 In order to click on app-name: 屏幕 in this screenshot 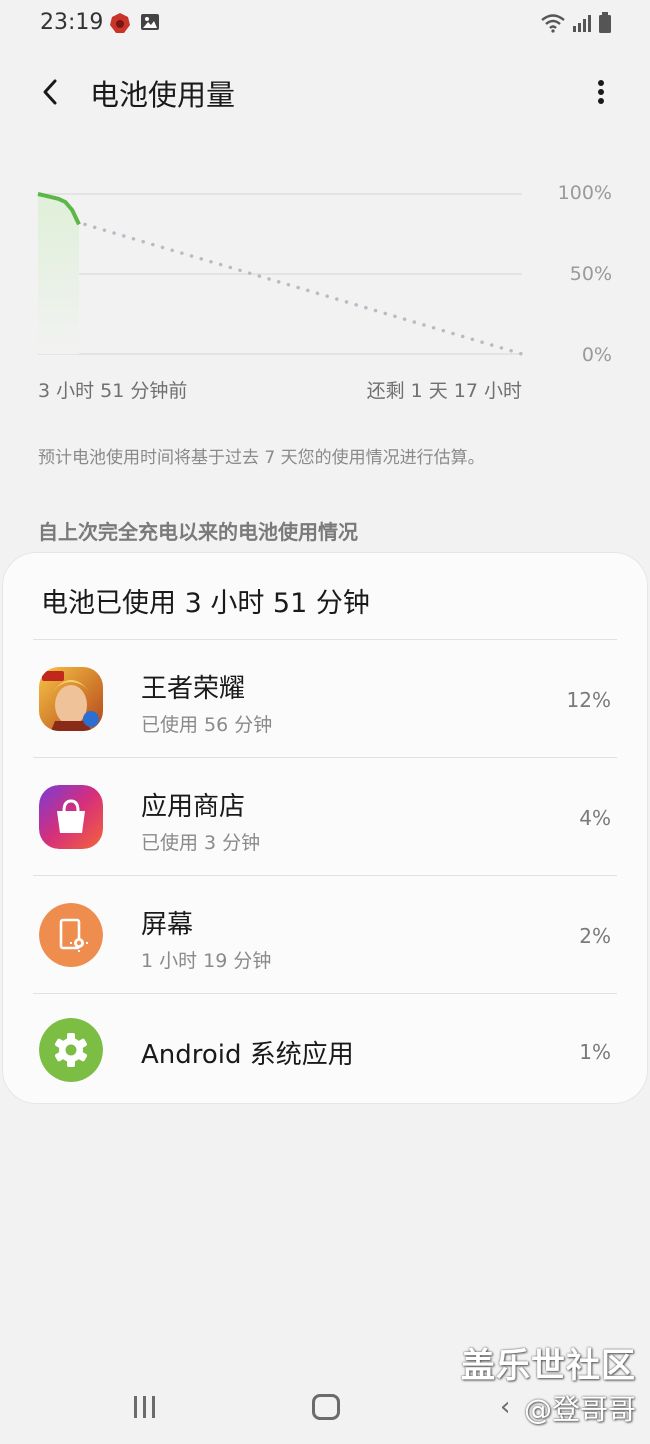, I will do `click(167, 925)`.